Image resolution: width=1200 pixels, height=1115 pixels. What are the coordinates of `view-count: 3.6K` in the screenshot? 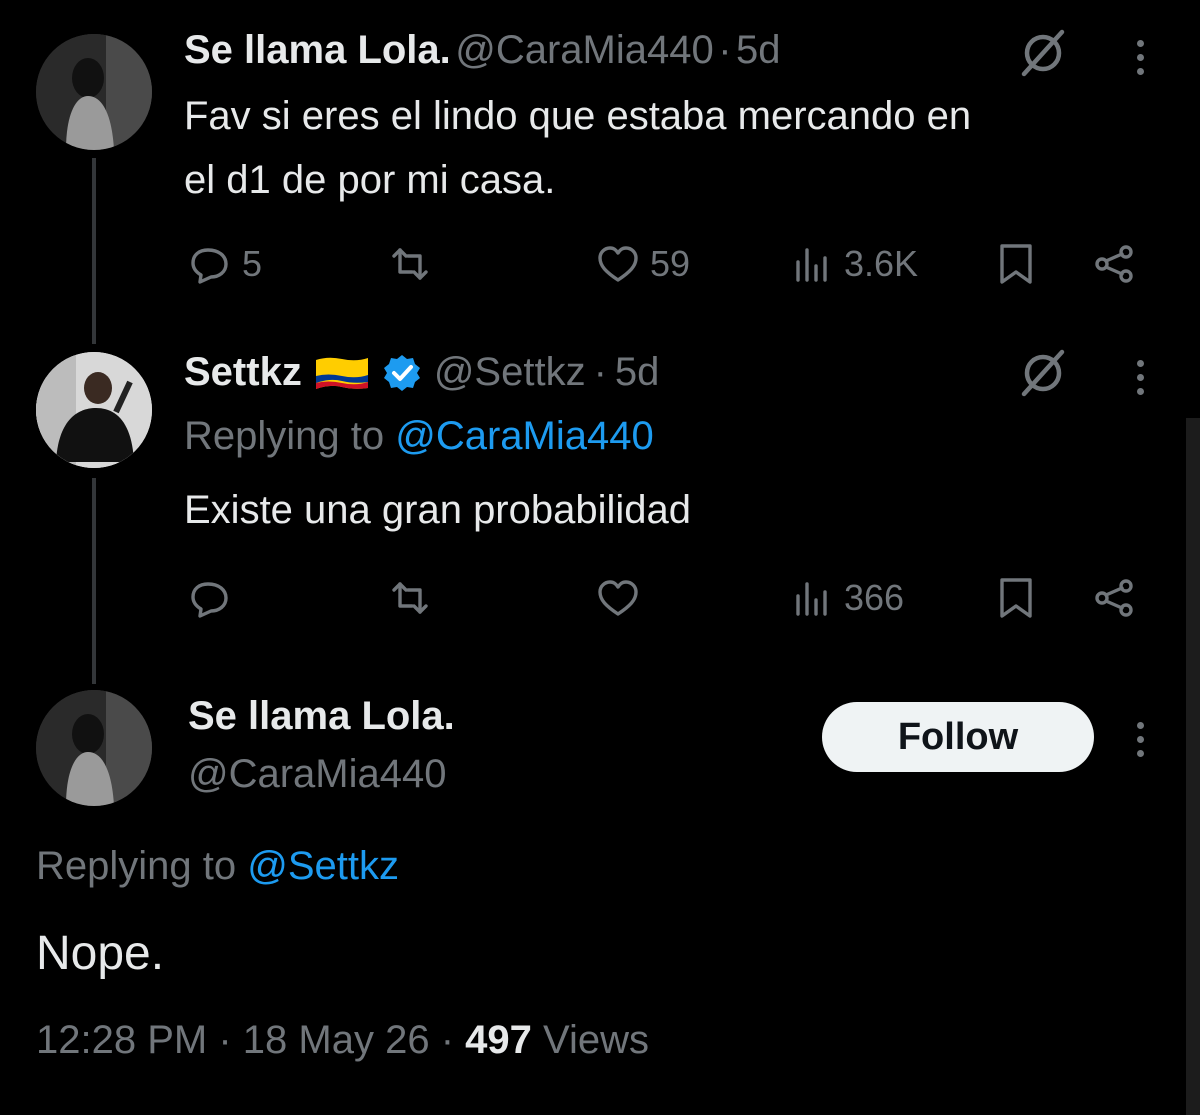 It's located at (881, 263).